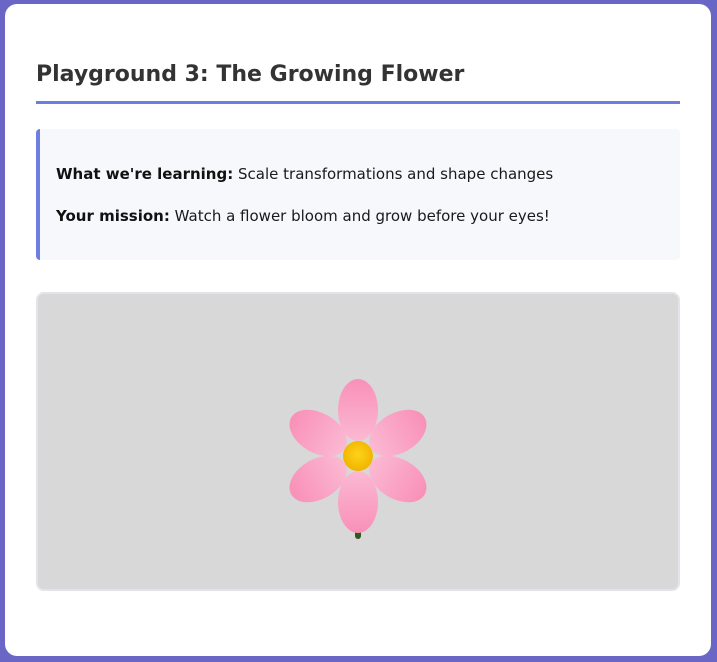 The image size is (717, 662). What do you see at coordinates (250, 74) in the screenshot?
I see `page-title: Playground 3: The Growing Flower` at bounding box center [250, 74].